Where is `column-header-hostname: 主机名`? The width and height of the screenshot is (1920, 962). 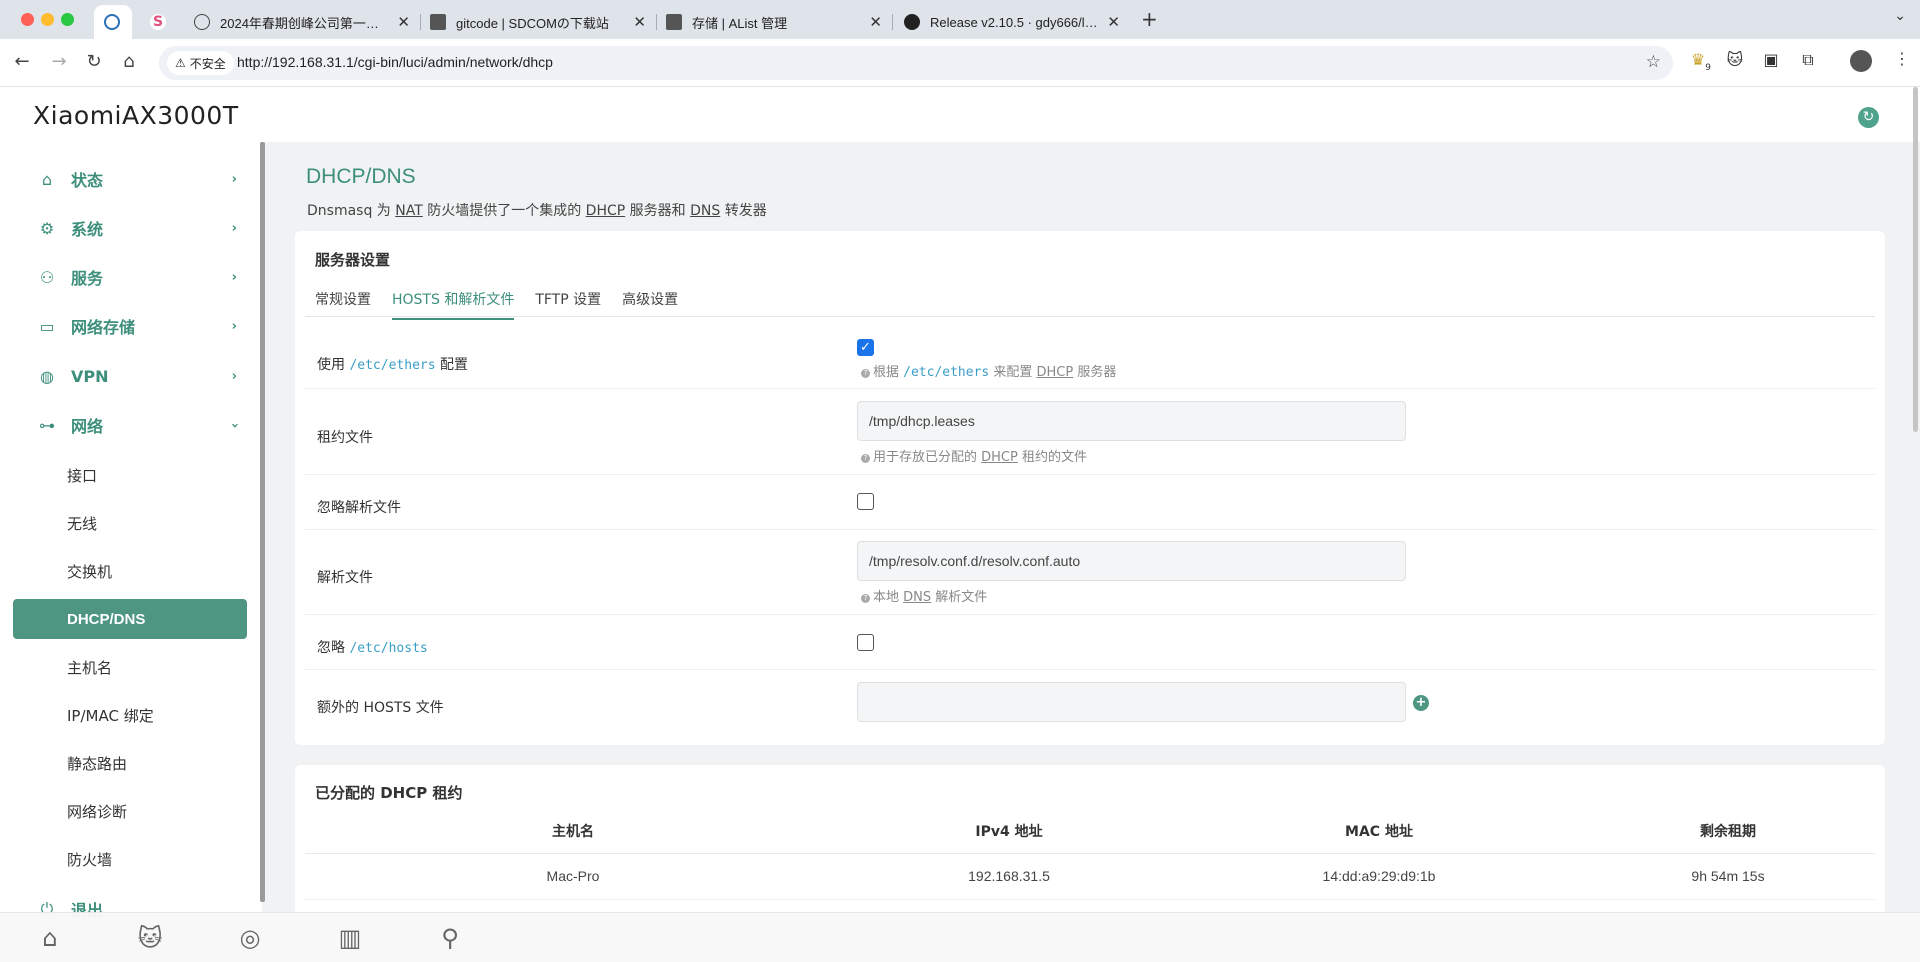
column-header-hostname: 主机名 is located at coordinates (573, 831).